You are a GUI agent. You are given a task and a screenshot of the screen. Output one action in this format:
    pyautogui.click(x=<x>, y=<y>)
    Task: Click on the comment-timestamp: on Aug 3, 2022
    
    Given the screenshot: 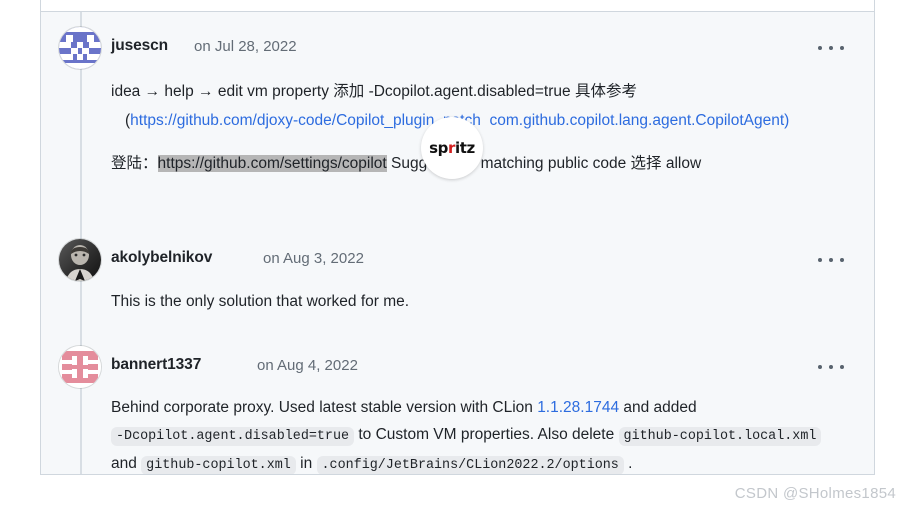 What is the action you would take?
    pyautogui.click(x=313, y=258)
    